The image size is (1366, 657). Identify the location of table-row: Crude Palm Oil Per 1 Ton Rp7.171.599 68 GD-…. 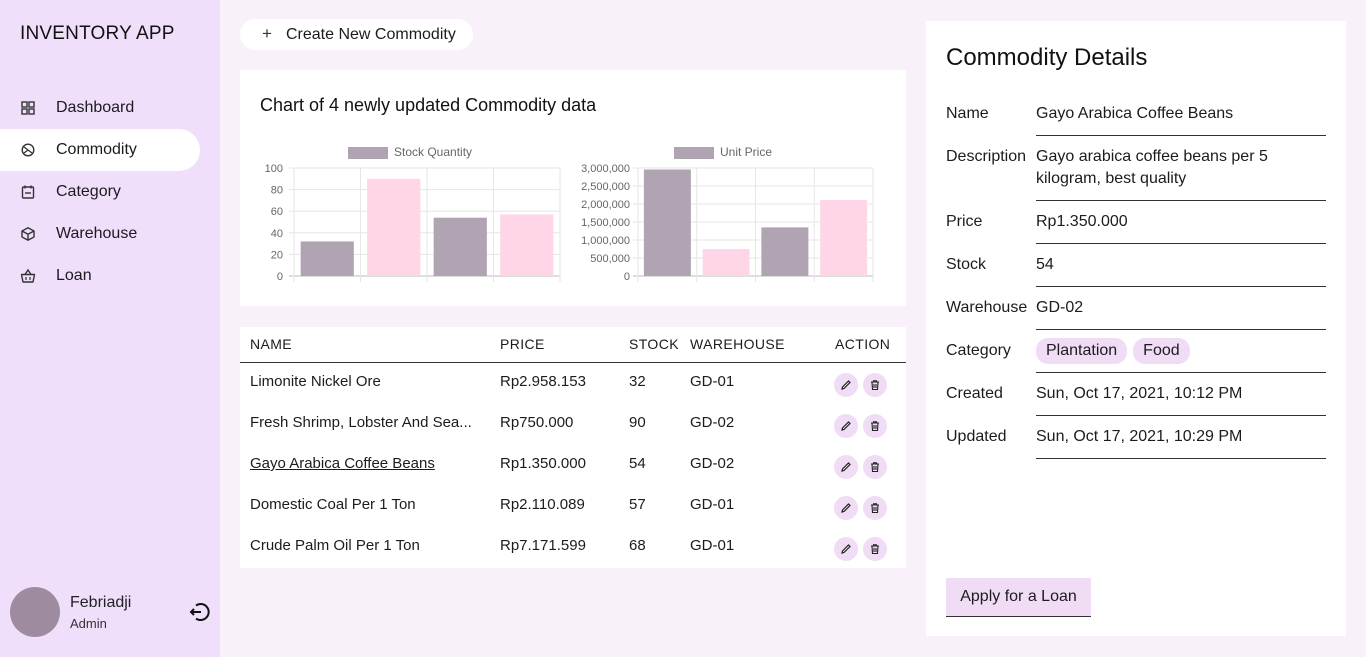
(573, 547).